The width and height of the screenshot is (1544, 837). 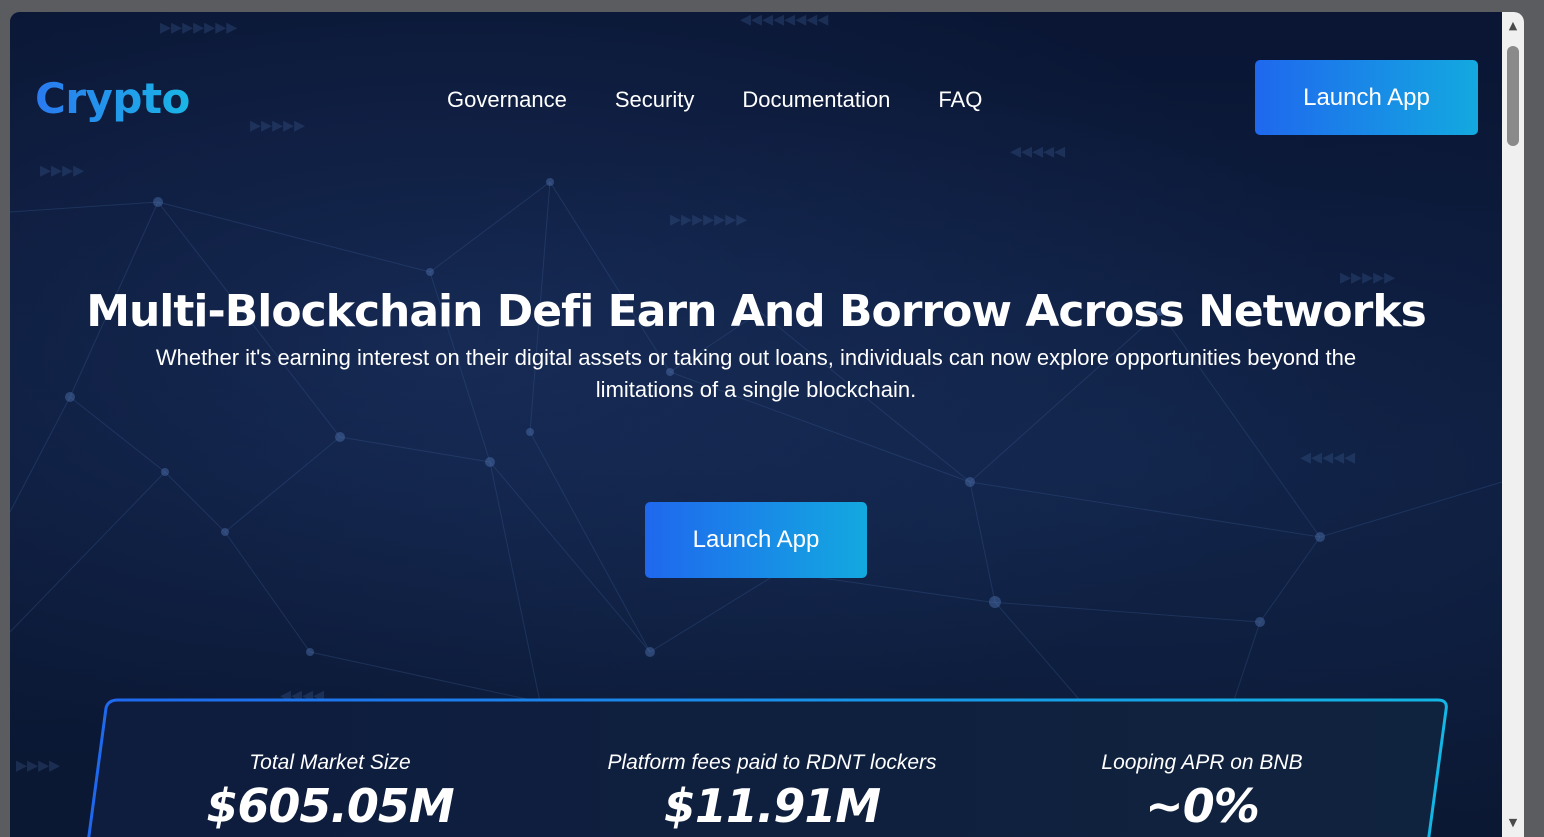 I want to click on nav-security: Security, so click(x=654, y=100).